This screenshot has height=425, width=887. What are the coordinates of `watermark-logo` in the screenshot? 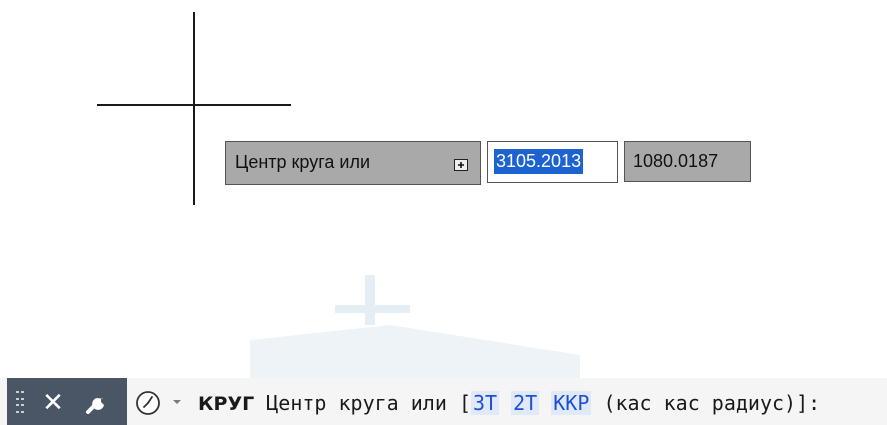 It's located at (415, 327).